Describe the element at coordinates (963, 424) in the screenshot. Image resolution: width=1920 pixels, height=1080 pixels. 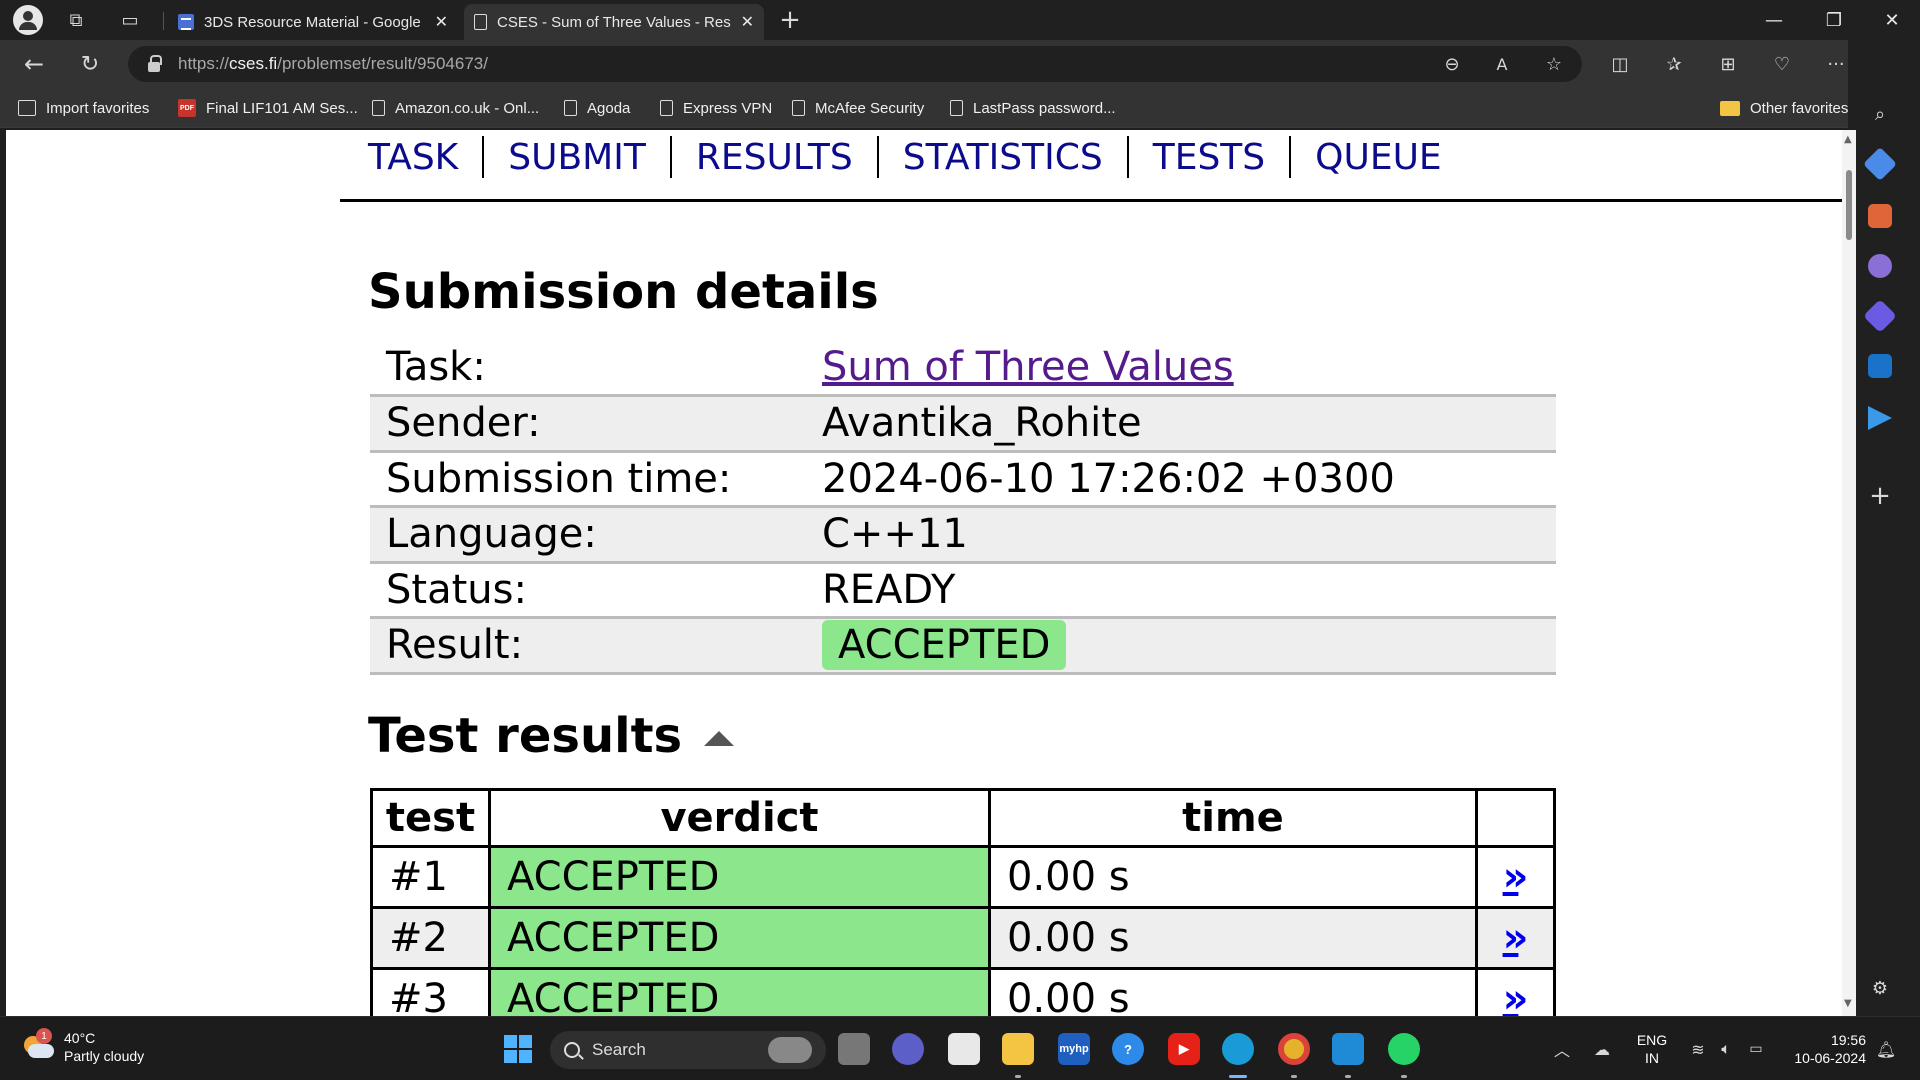
I see `detail-row-sender: Sender: Avantika_Rohite` at that location.